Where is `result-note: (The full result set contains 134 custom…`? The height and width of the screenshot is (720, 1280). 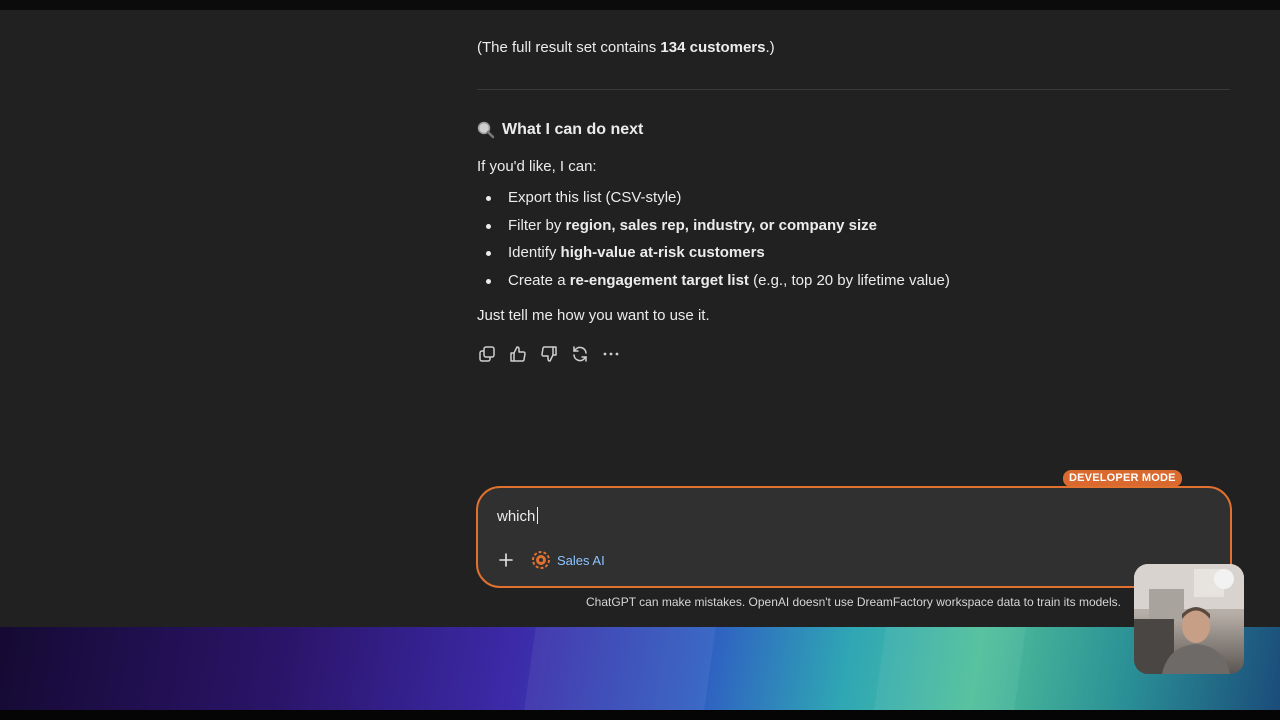 result-note: (The full result set contains 134 custom… is located at coordinates (626, 47).